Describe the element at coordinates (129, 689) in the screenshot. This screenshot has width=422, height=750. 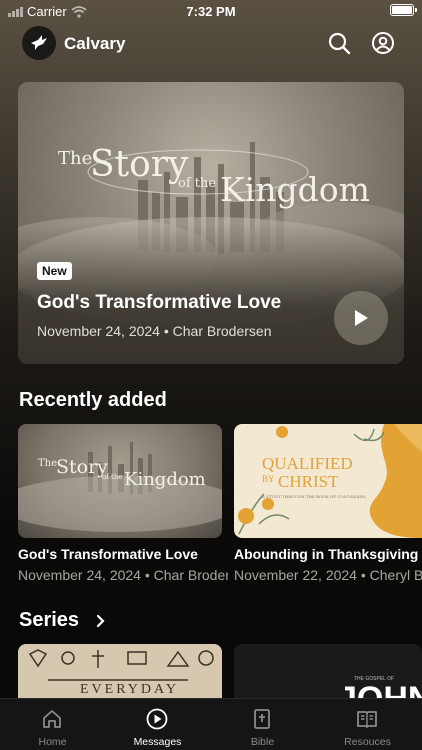
I see `series-artwork-text: EVERYDAY` at that location.